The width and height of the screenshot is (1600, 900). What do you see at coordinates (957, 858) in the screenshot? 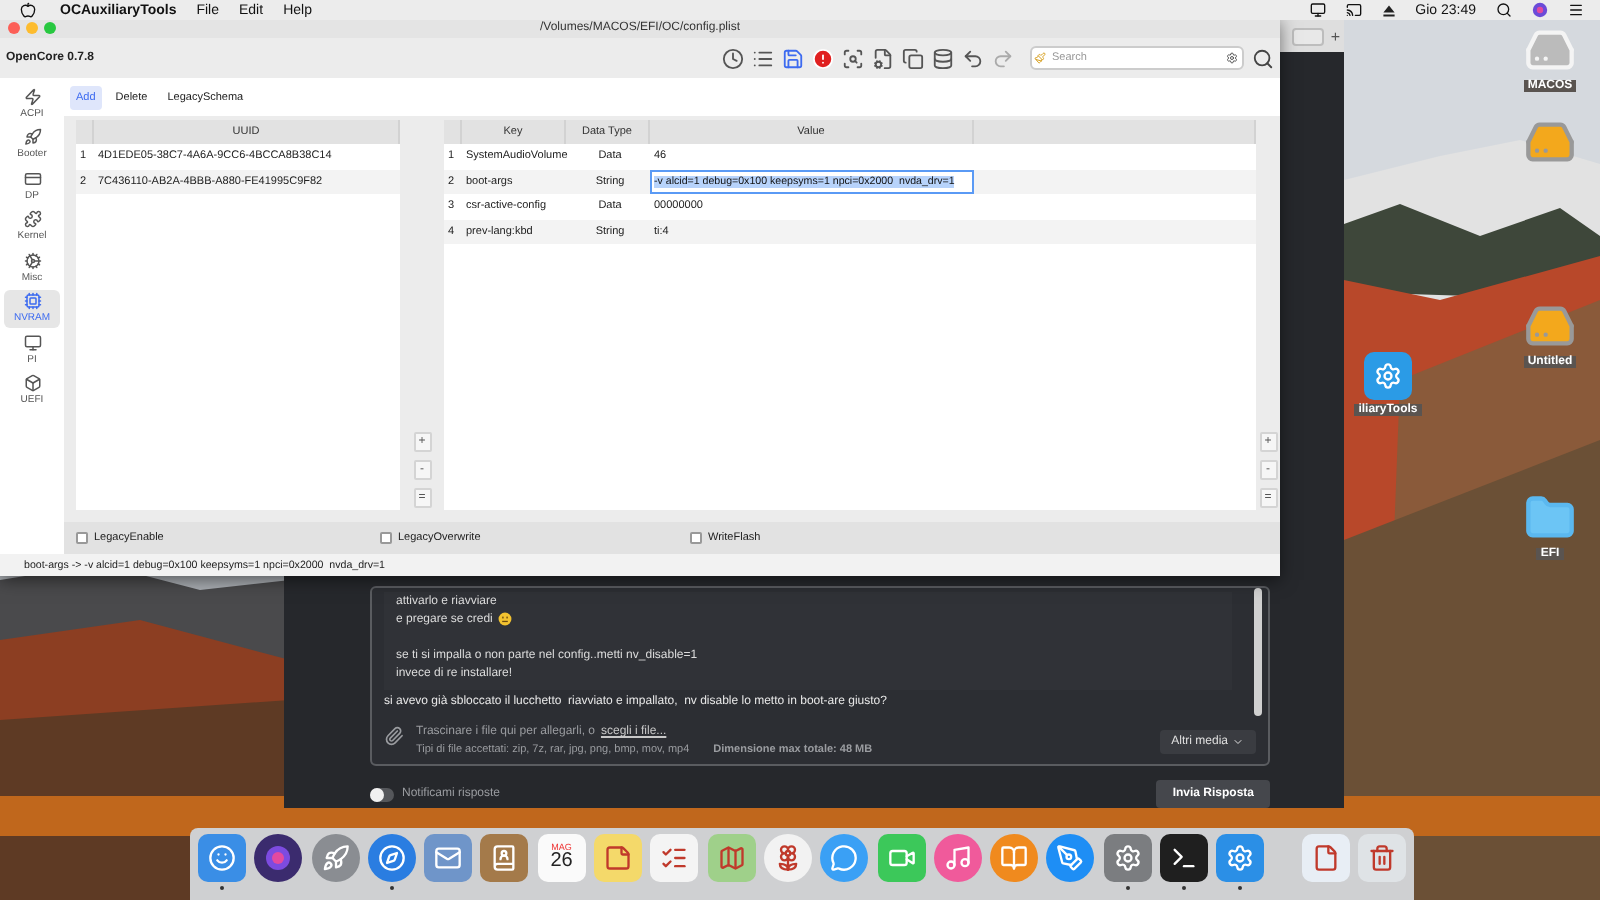
I see `music-note-icon` at bounding box center [957, 858].